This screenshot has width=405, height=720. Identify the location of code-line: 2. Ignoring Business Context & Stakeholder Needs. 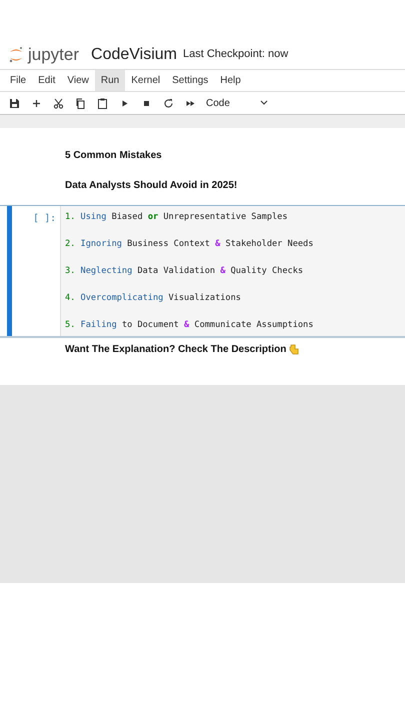
(189, 244).